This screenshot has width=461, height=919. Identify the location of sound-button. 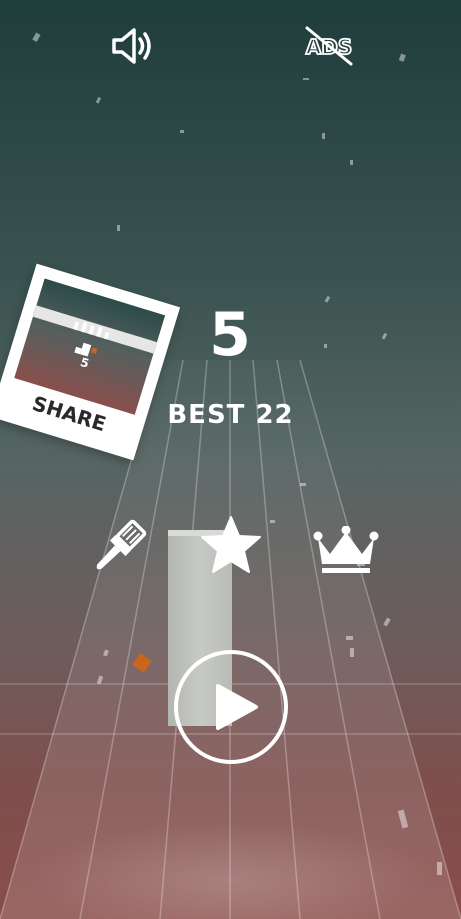
(133, 46).